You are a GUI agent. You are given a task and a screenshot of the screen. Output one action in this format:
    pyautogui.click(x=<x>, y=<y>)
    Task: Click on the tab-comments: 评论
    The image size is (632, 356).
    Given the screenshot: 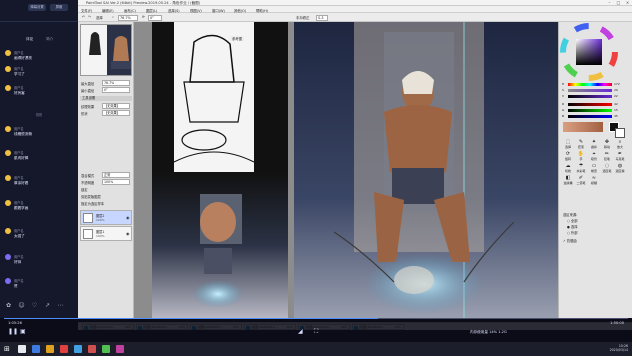 What is the action you would take?
    pyautogui.click(x=29, y=39)
    